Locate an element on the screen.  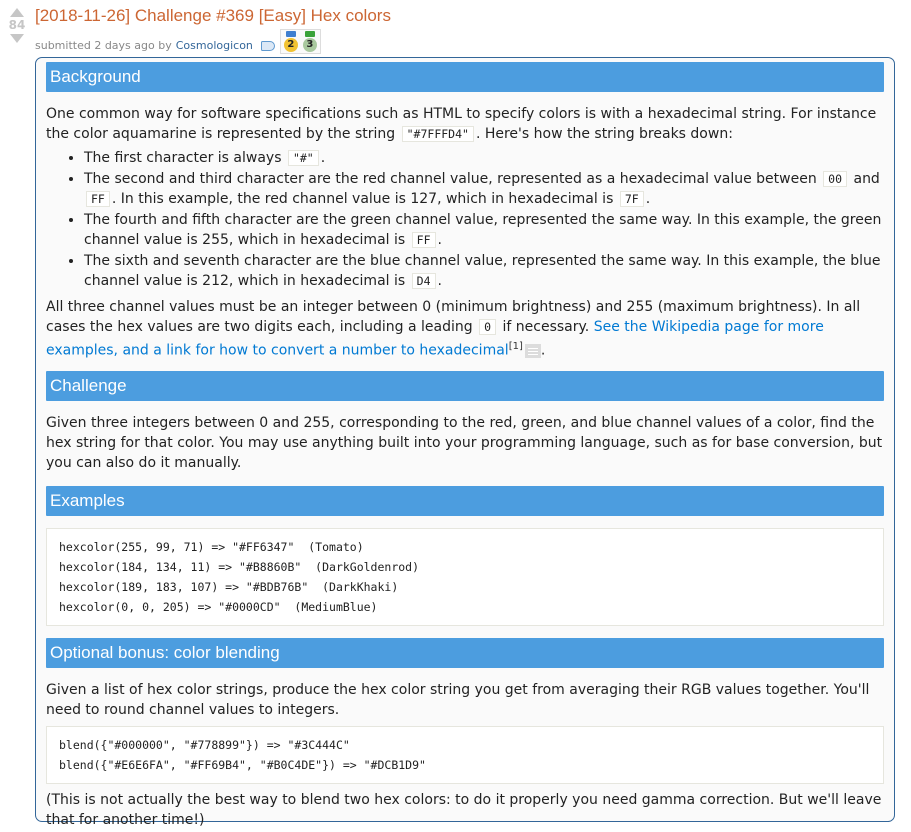
badge-silver: 2 is located at coordinates (291, 41).